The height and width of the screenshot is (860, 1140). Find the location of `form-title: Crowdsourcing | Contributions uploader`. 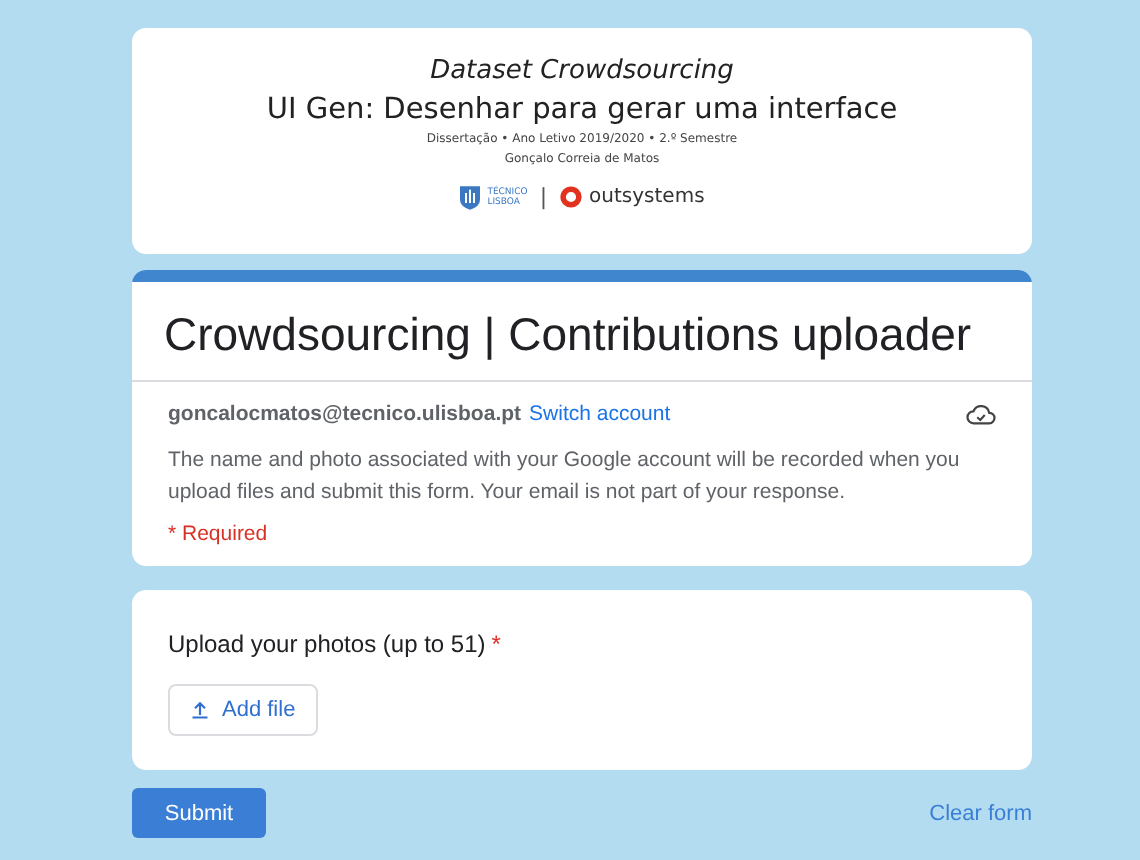

form-title: Crowdsourcing | Contributions uploader is located at coordinates (568, 334).